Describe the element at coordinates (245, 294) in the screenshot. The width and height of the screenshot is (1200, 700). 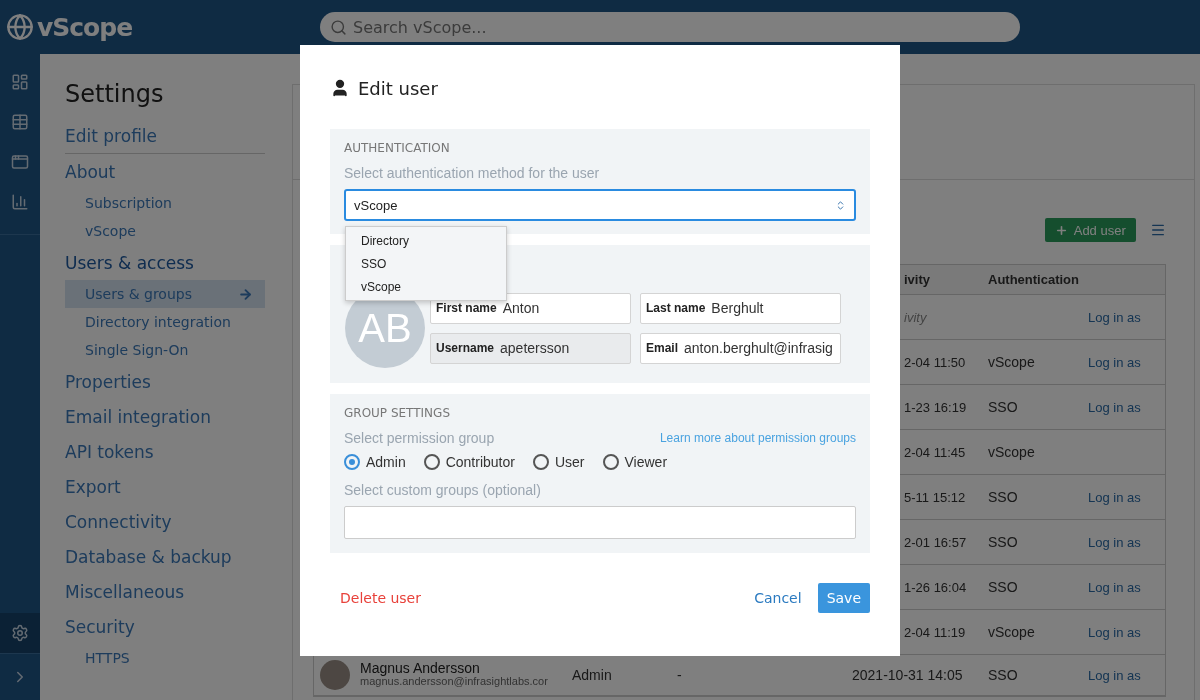
I see `arrow-right-icon` at that location.